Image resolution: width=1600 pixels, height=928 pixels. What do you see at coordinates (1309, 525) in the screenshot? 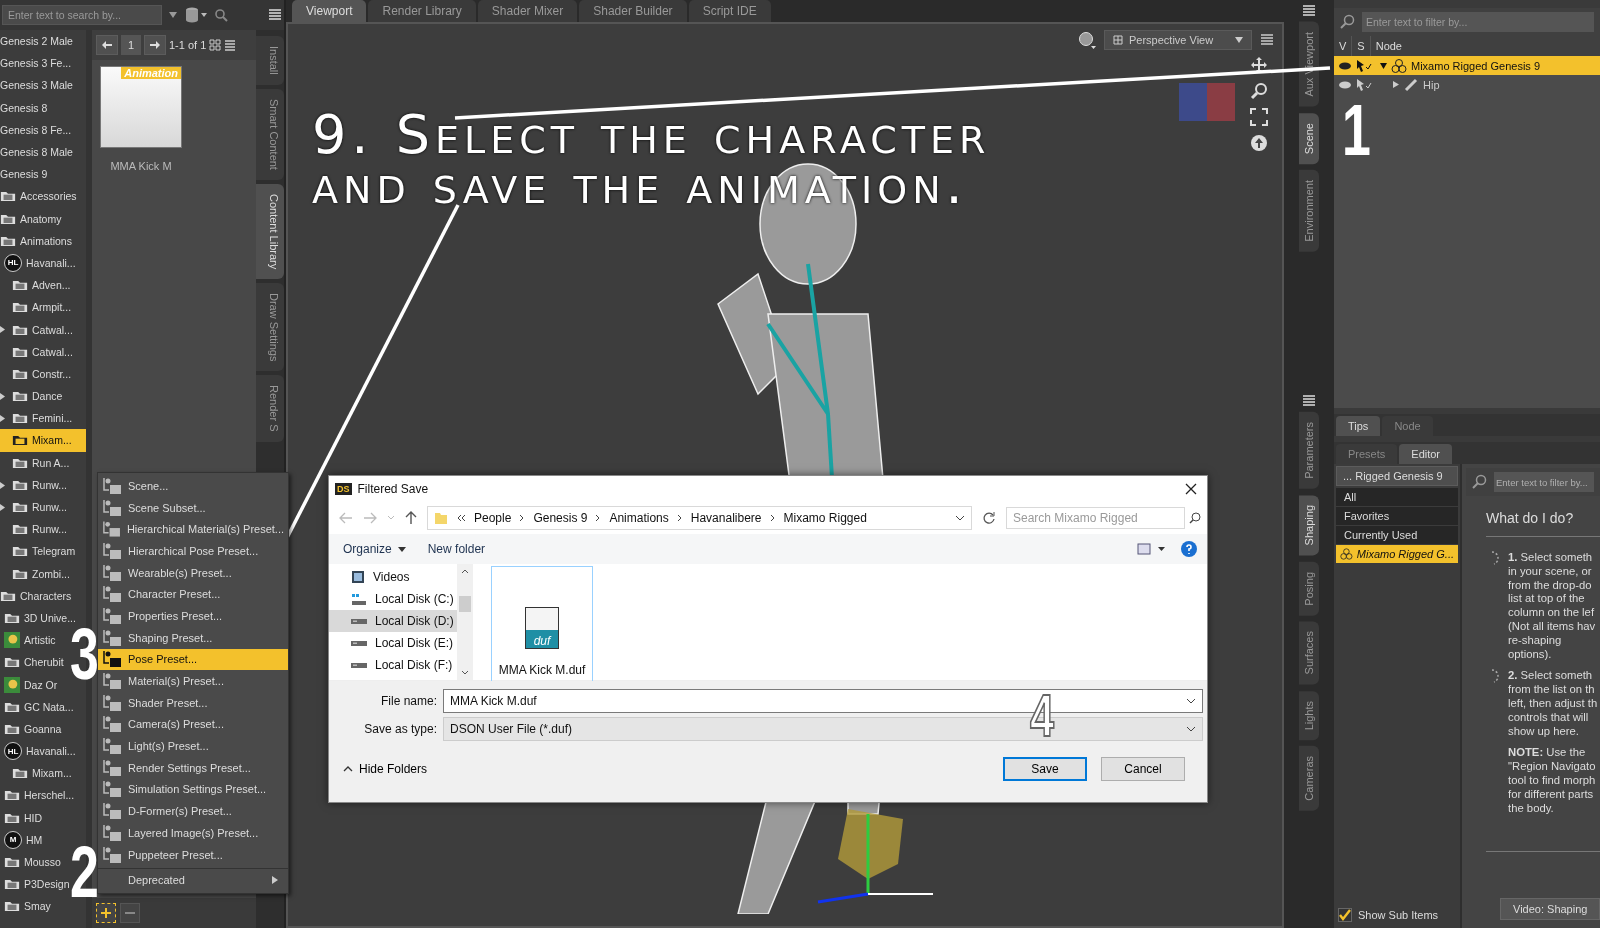
I see `side-tab: Shaping` at bounding box center [1309, 525].